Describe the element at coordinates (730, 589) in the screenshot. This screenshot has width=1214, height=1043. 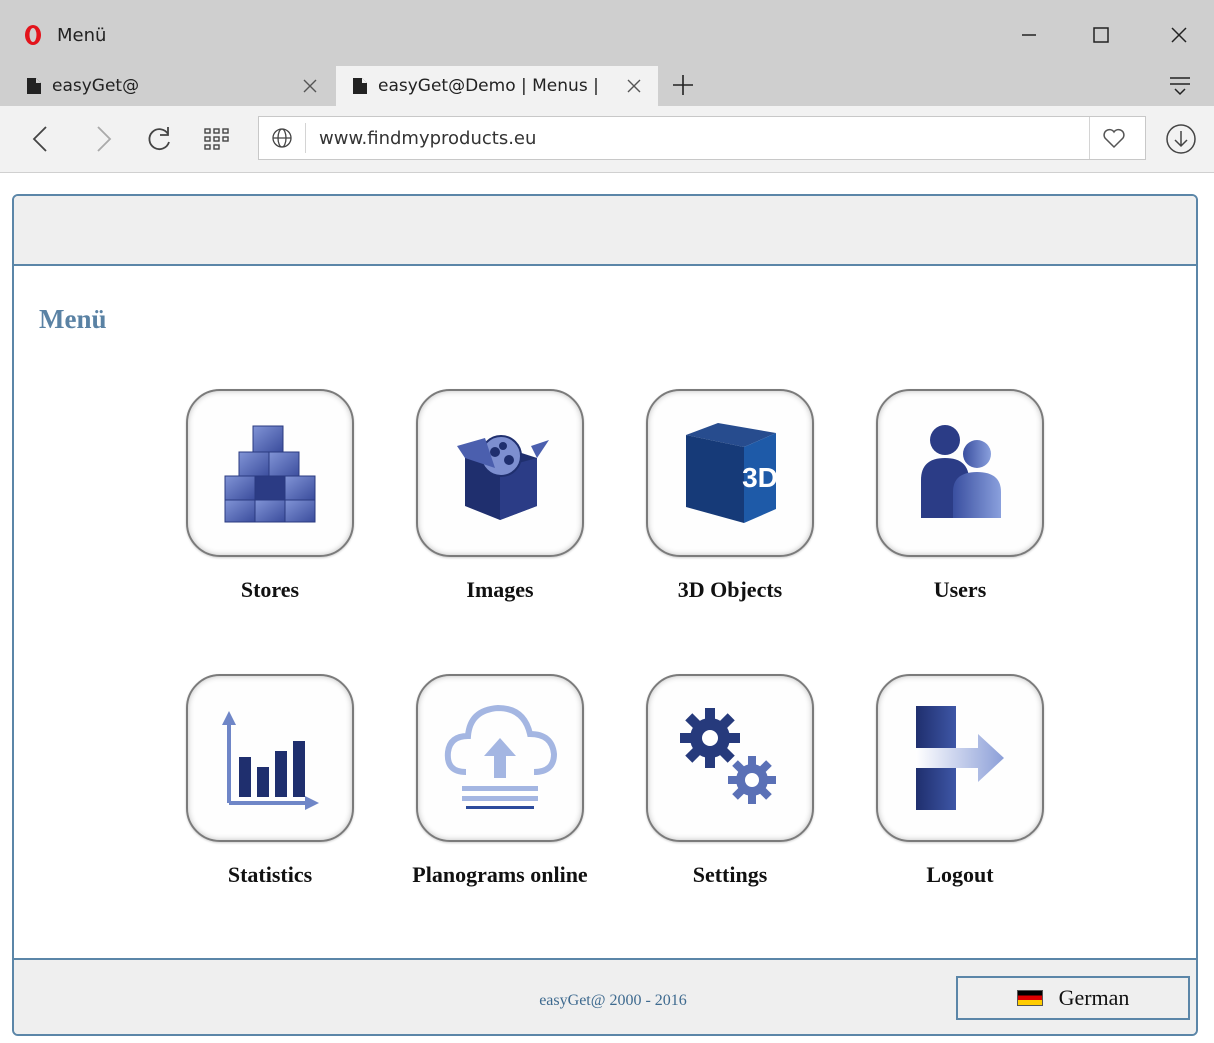
I see `3d-objects-label: 3D Objects` at that location.